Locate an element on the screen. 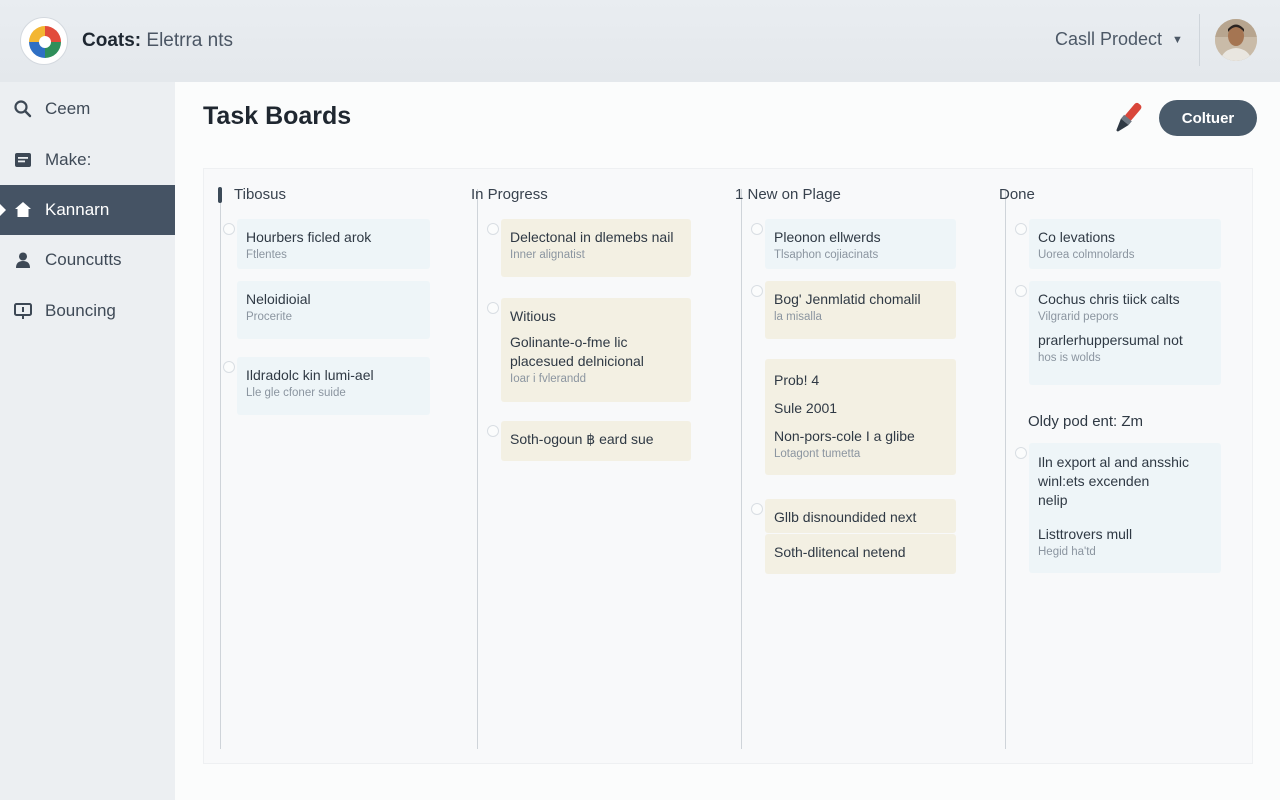 This screenshot has height=800, width=1280. section-label: Oldy pod ent: Zm is located at coordinates (1086, 421).